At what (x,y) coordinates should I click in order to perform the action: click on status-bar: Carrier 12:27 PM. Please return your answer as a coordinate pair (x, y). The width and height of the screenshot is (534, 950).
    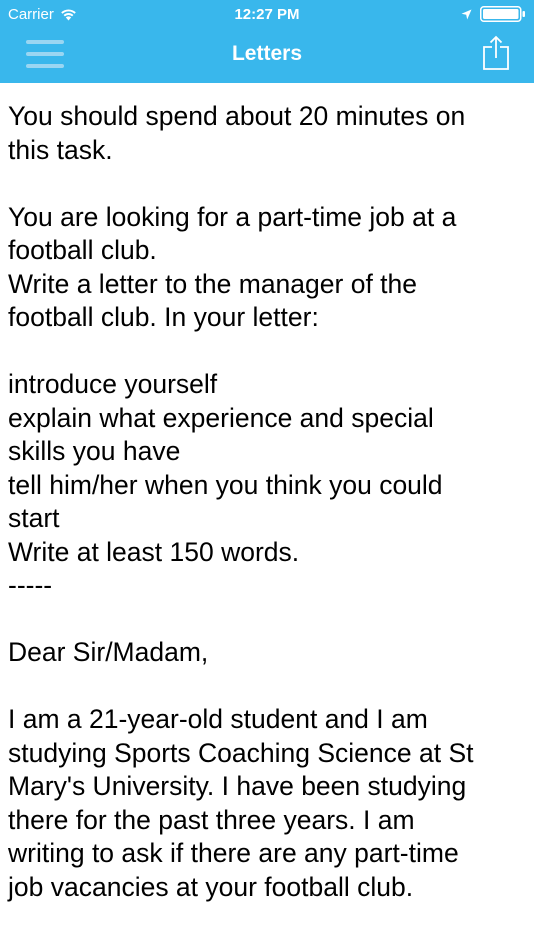
    Looking at the image, I should click on (267, 14).